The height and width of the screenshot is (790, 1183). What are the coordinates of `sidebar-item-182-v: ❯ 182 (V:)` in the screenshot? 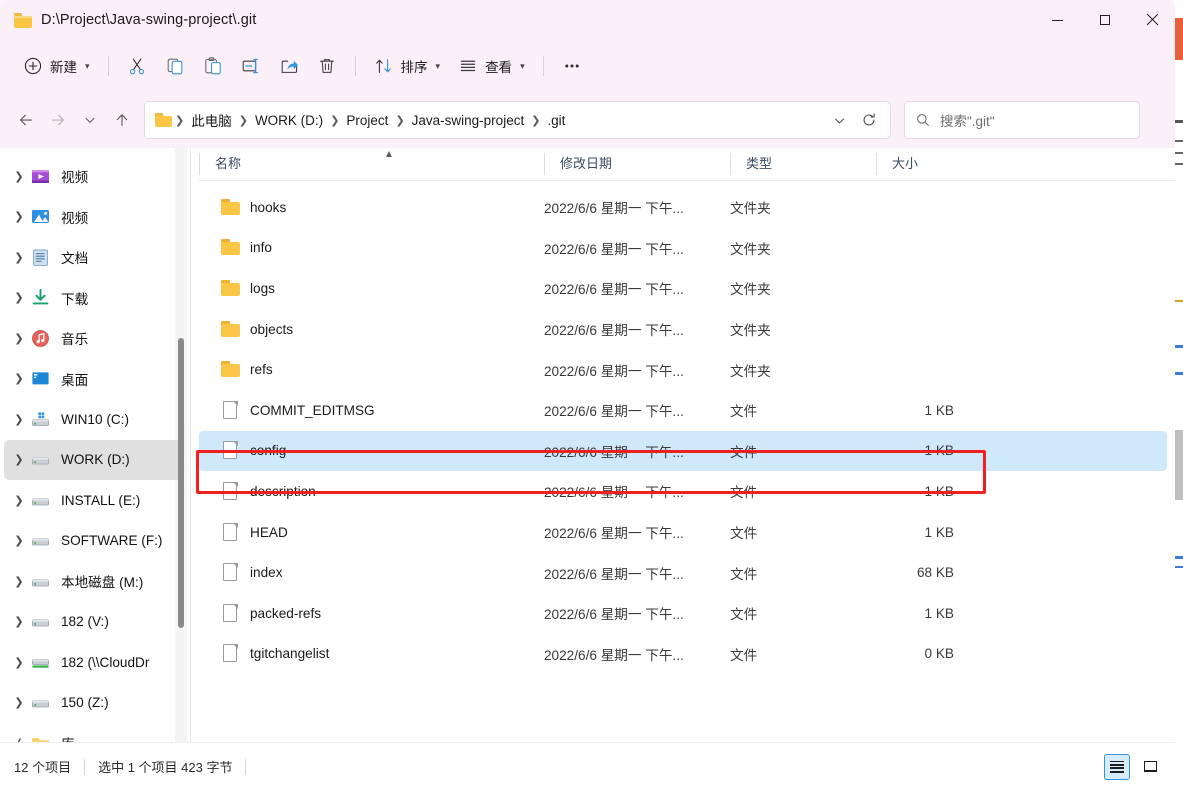 It's located at (93, 622).